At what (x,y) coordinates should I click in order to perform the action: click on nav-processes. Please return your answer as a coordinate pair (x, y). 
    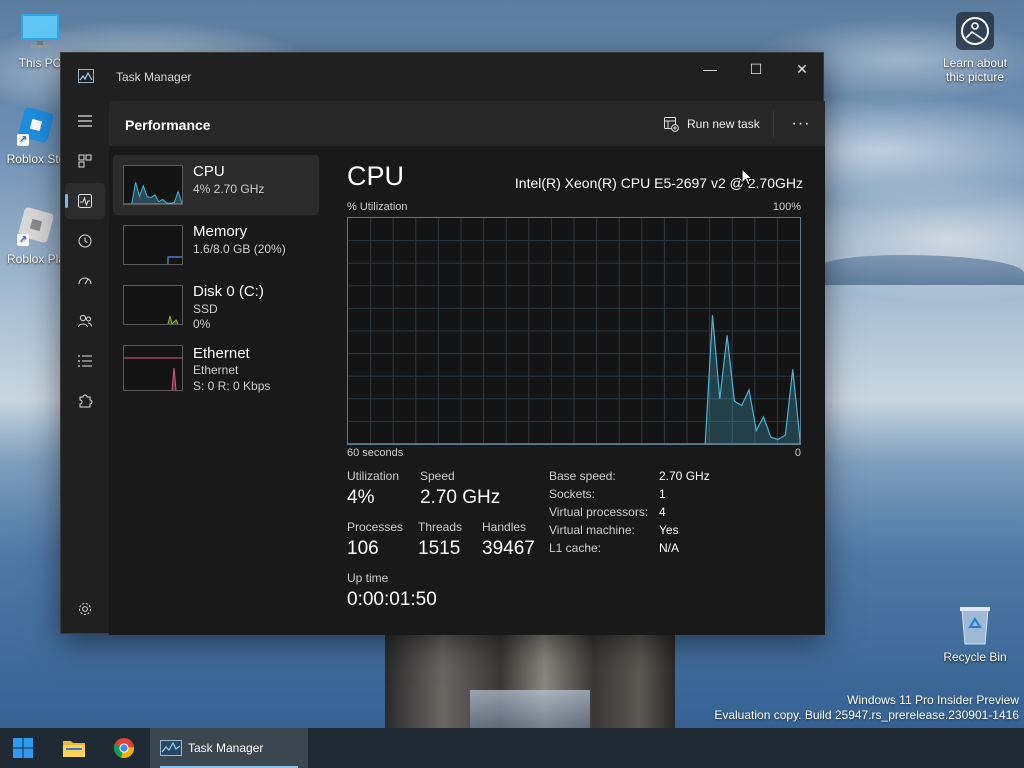
    Looking at the image, I should click on (85, 161).